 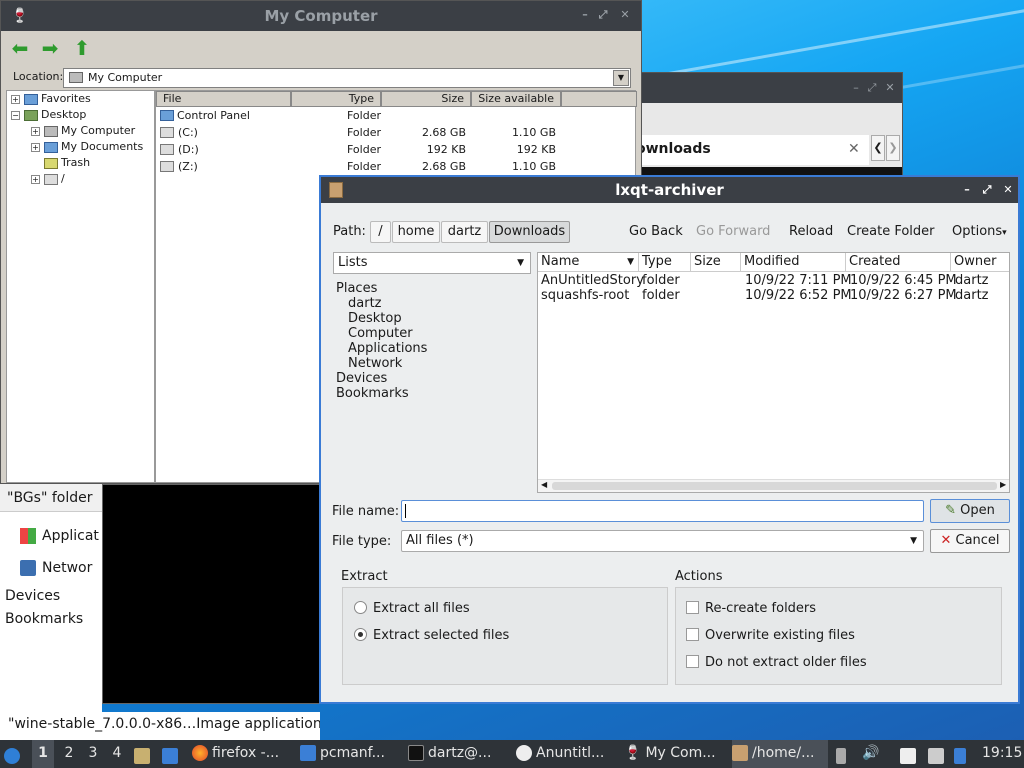 I want to click on extract-selected-radio, so click(x=360, y=634).